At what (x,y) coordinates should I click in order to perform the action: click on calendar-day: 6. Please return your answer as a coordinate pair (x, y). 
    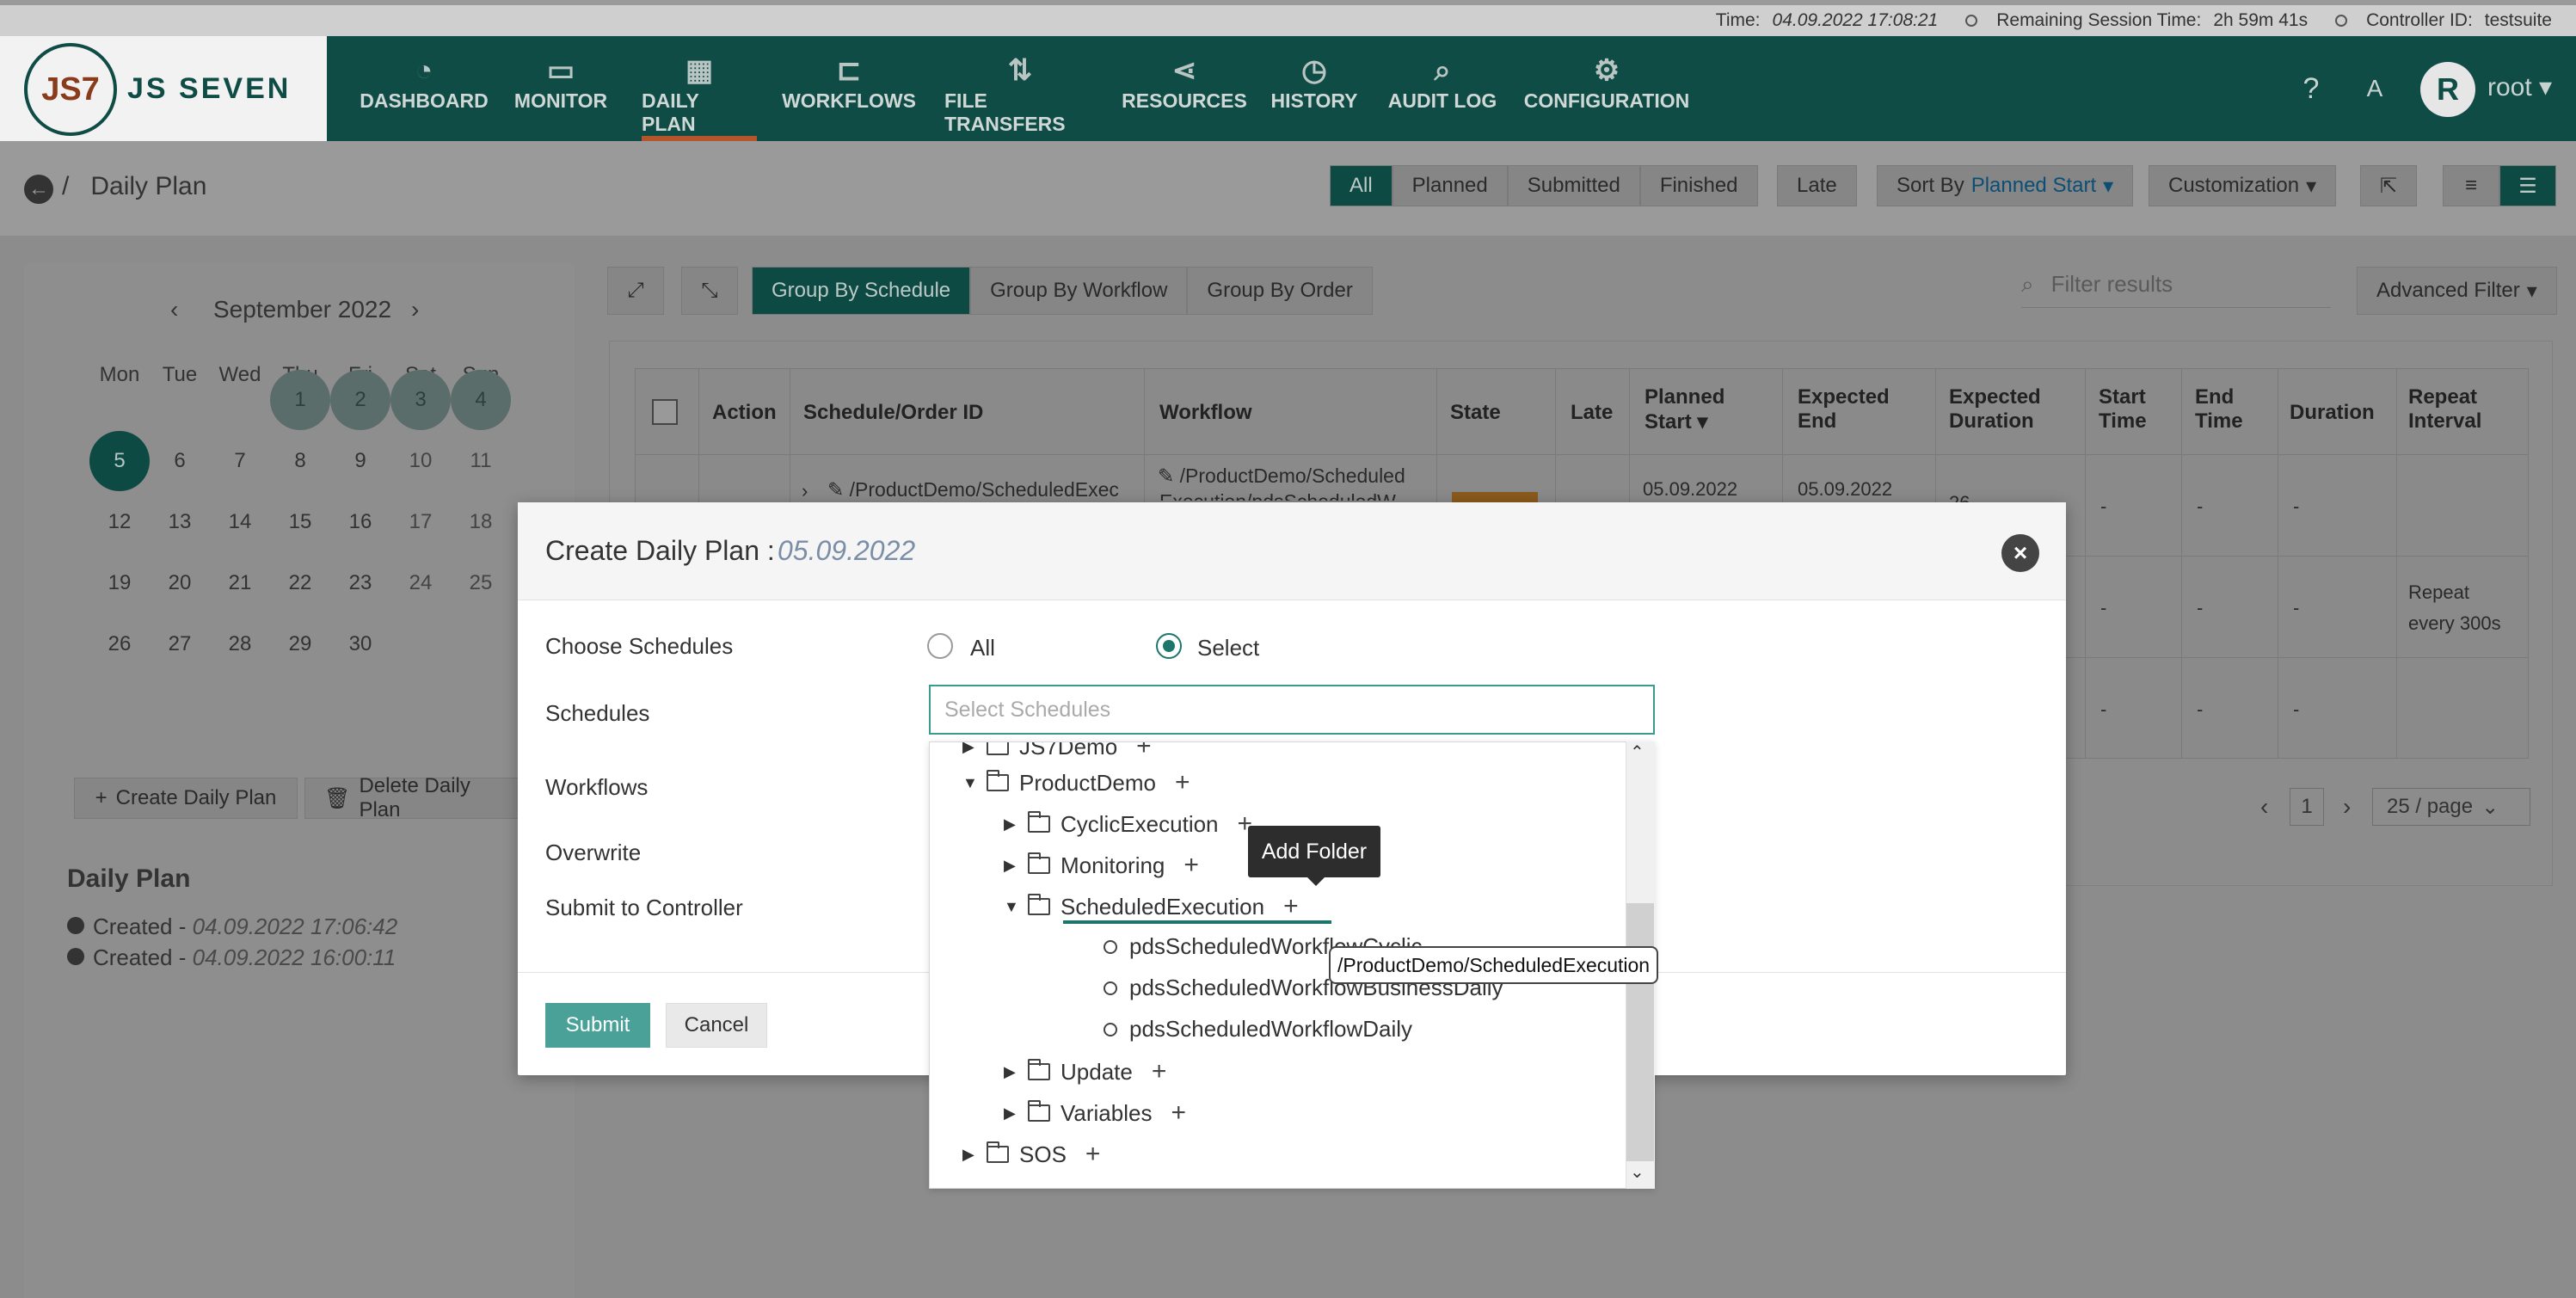
    Looking at the image, I should click on (180, 461).